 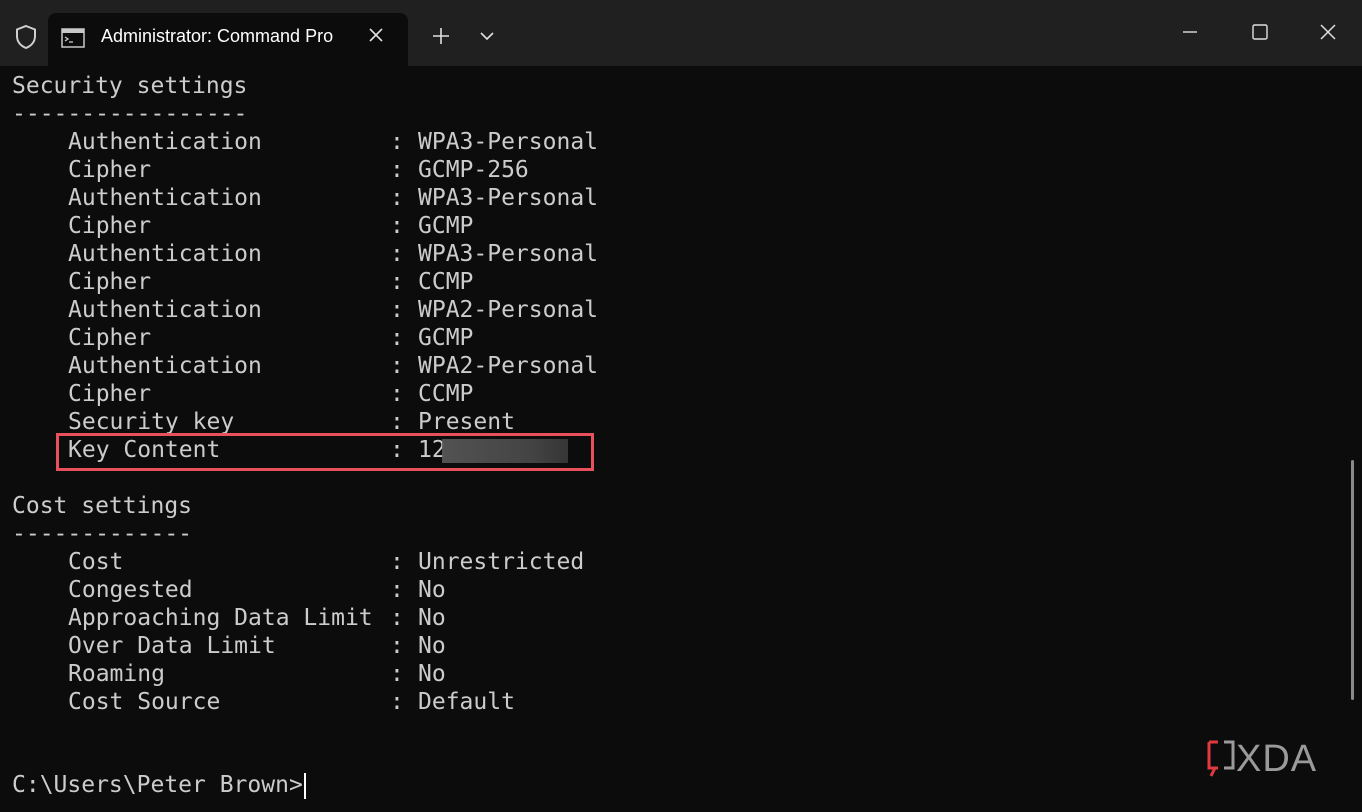 What do you see at coordinates (1221, 758) in the screenshot?
I see `xda-logo-icon` at bounding box center [1221, 758].